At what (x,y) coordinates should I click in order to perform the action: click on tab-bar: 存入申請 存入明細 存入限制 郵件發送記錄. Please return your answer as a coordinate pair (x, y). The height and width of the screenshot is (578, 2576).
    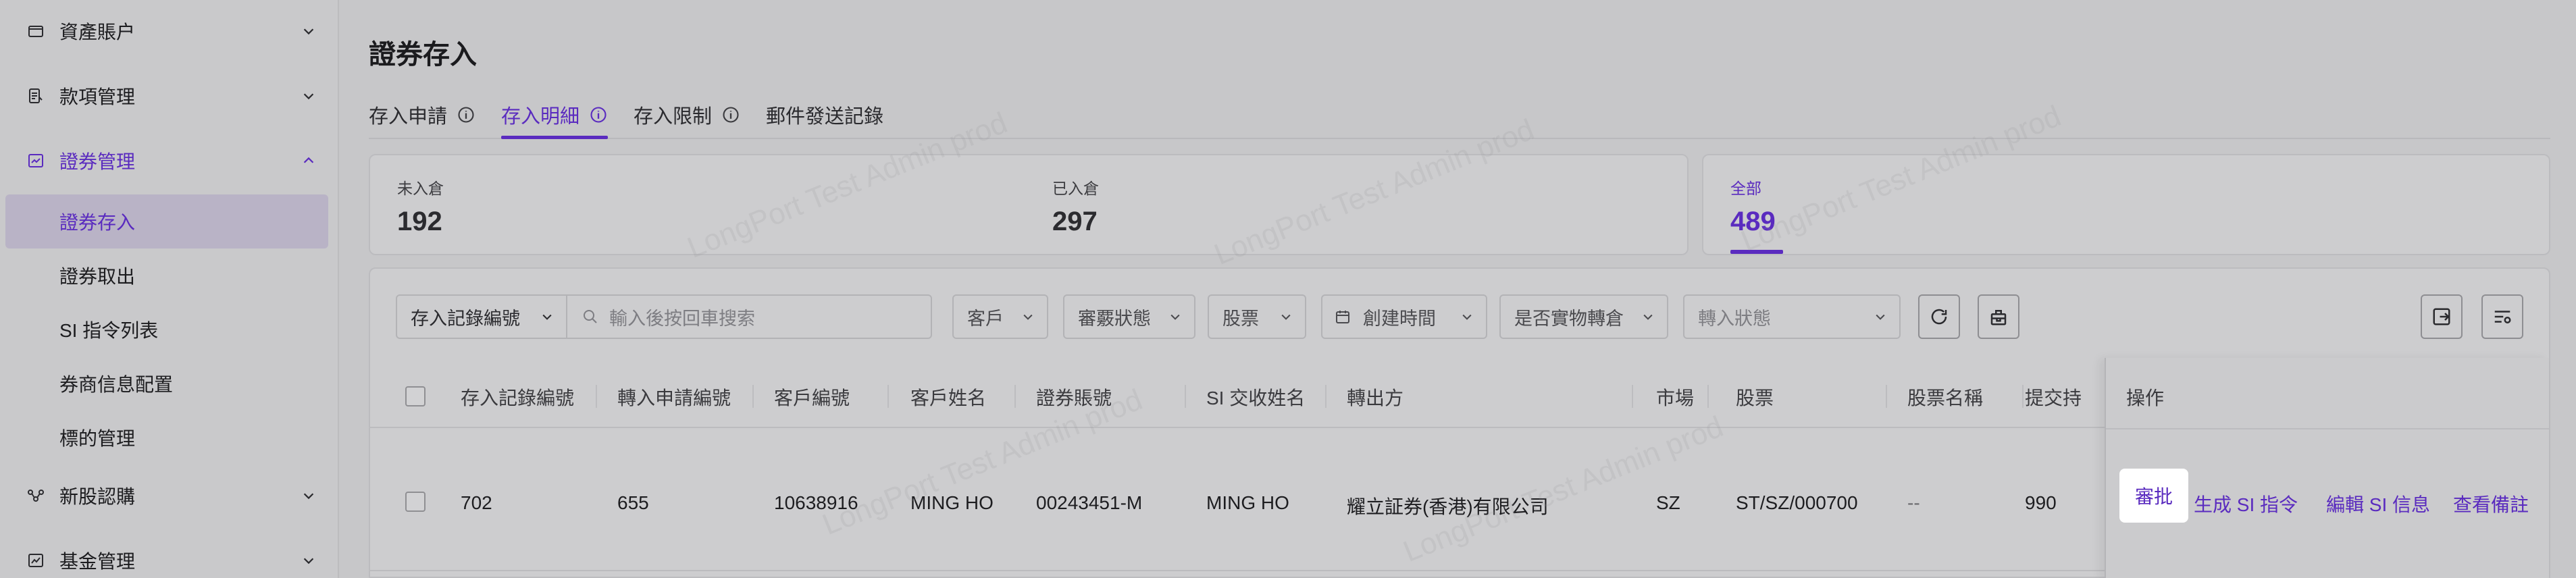
    Looking at the image, I should click on (1459, 115).